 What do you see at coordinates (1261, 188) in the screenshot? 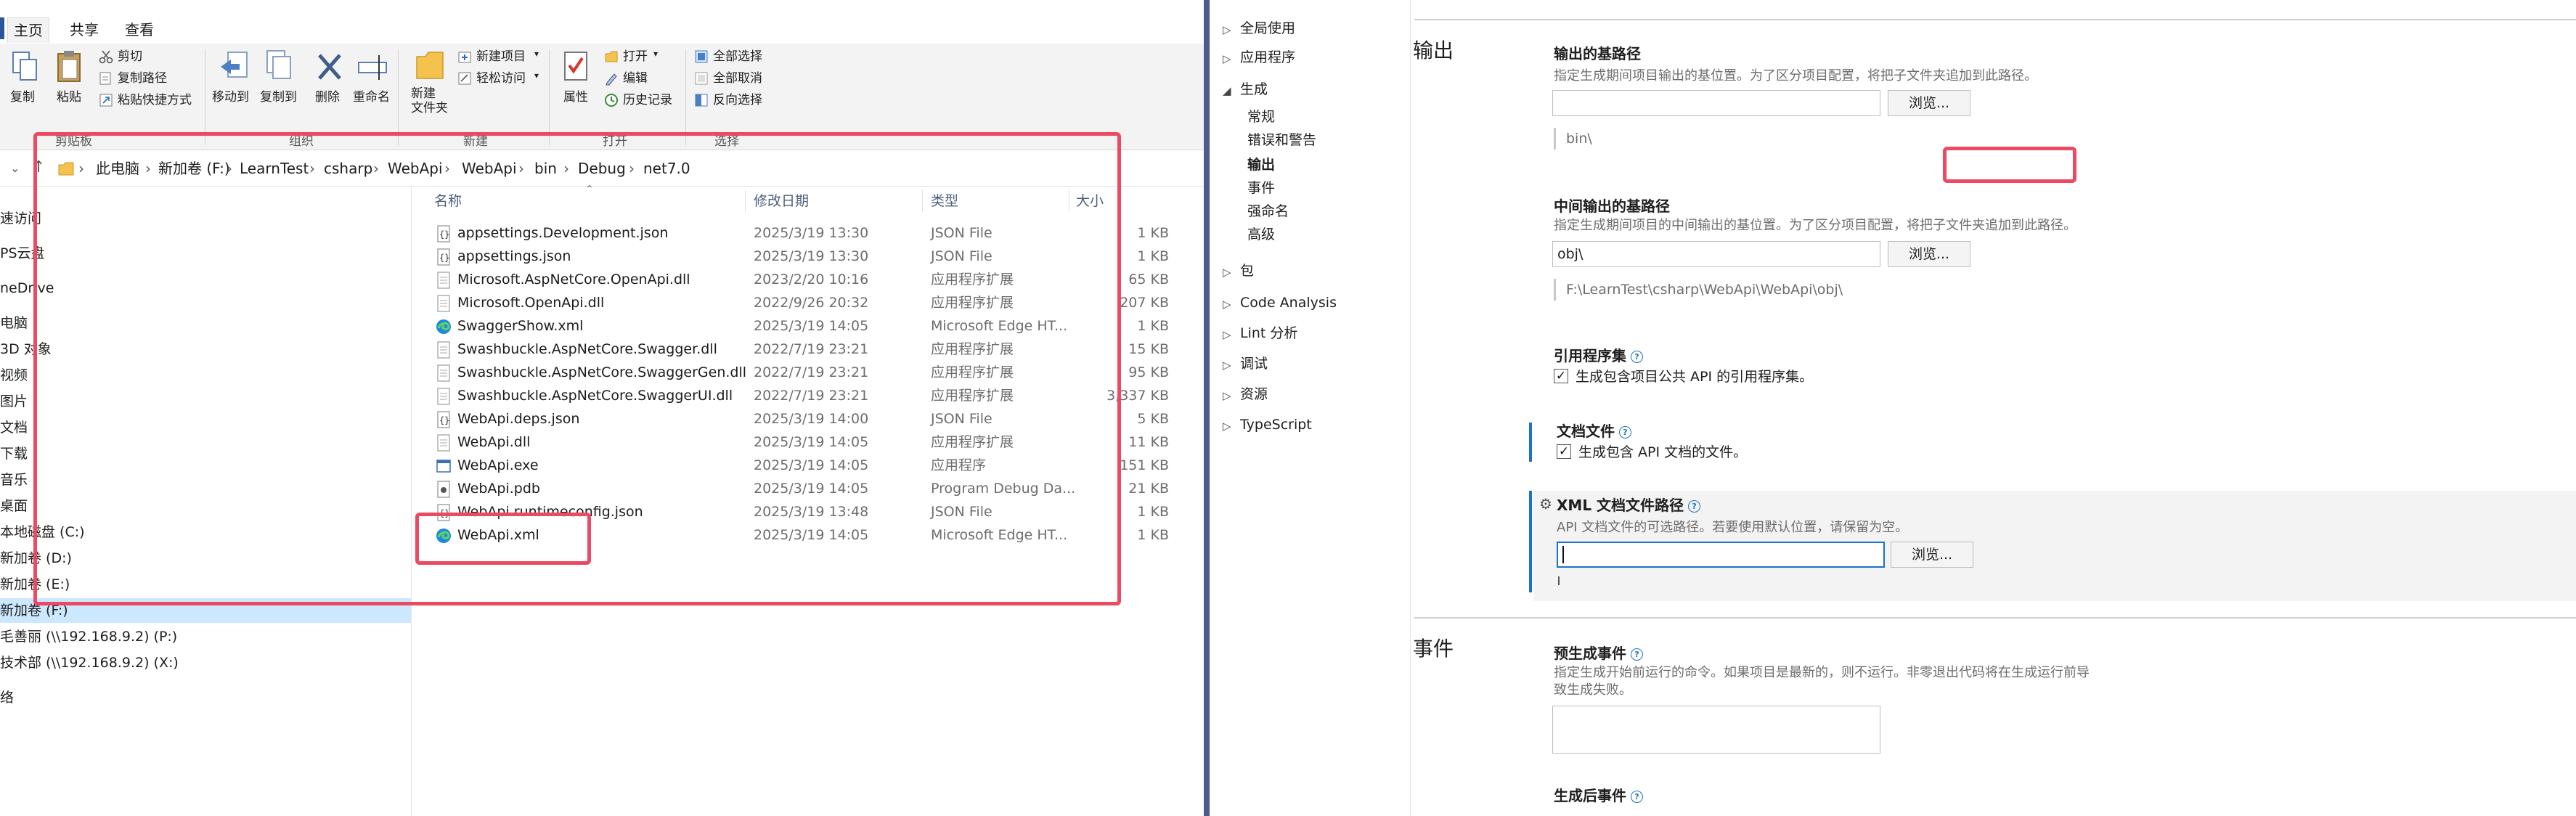
I see `tree-item-events: 事件` at bounding box center [1261, 188].